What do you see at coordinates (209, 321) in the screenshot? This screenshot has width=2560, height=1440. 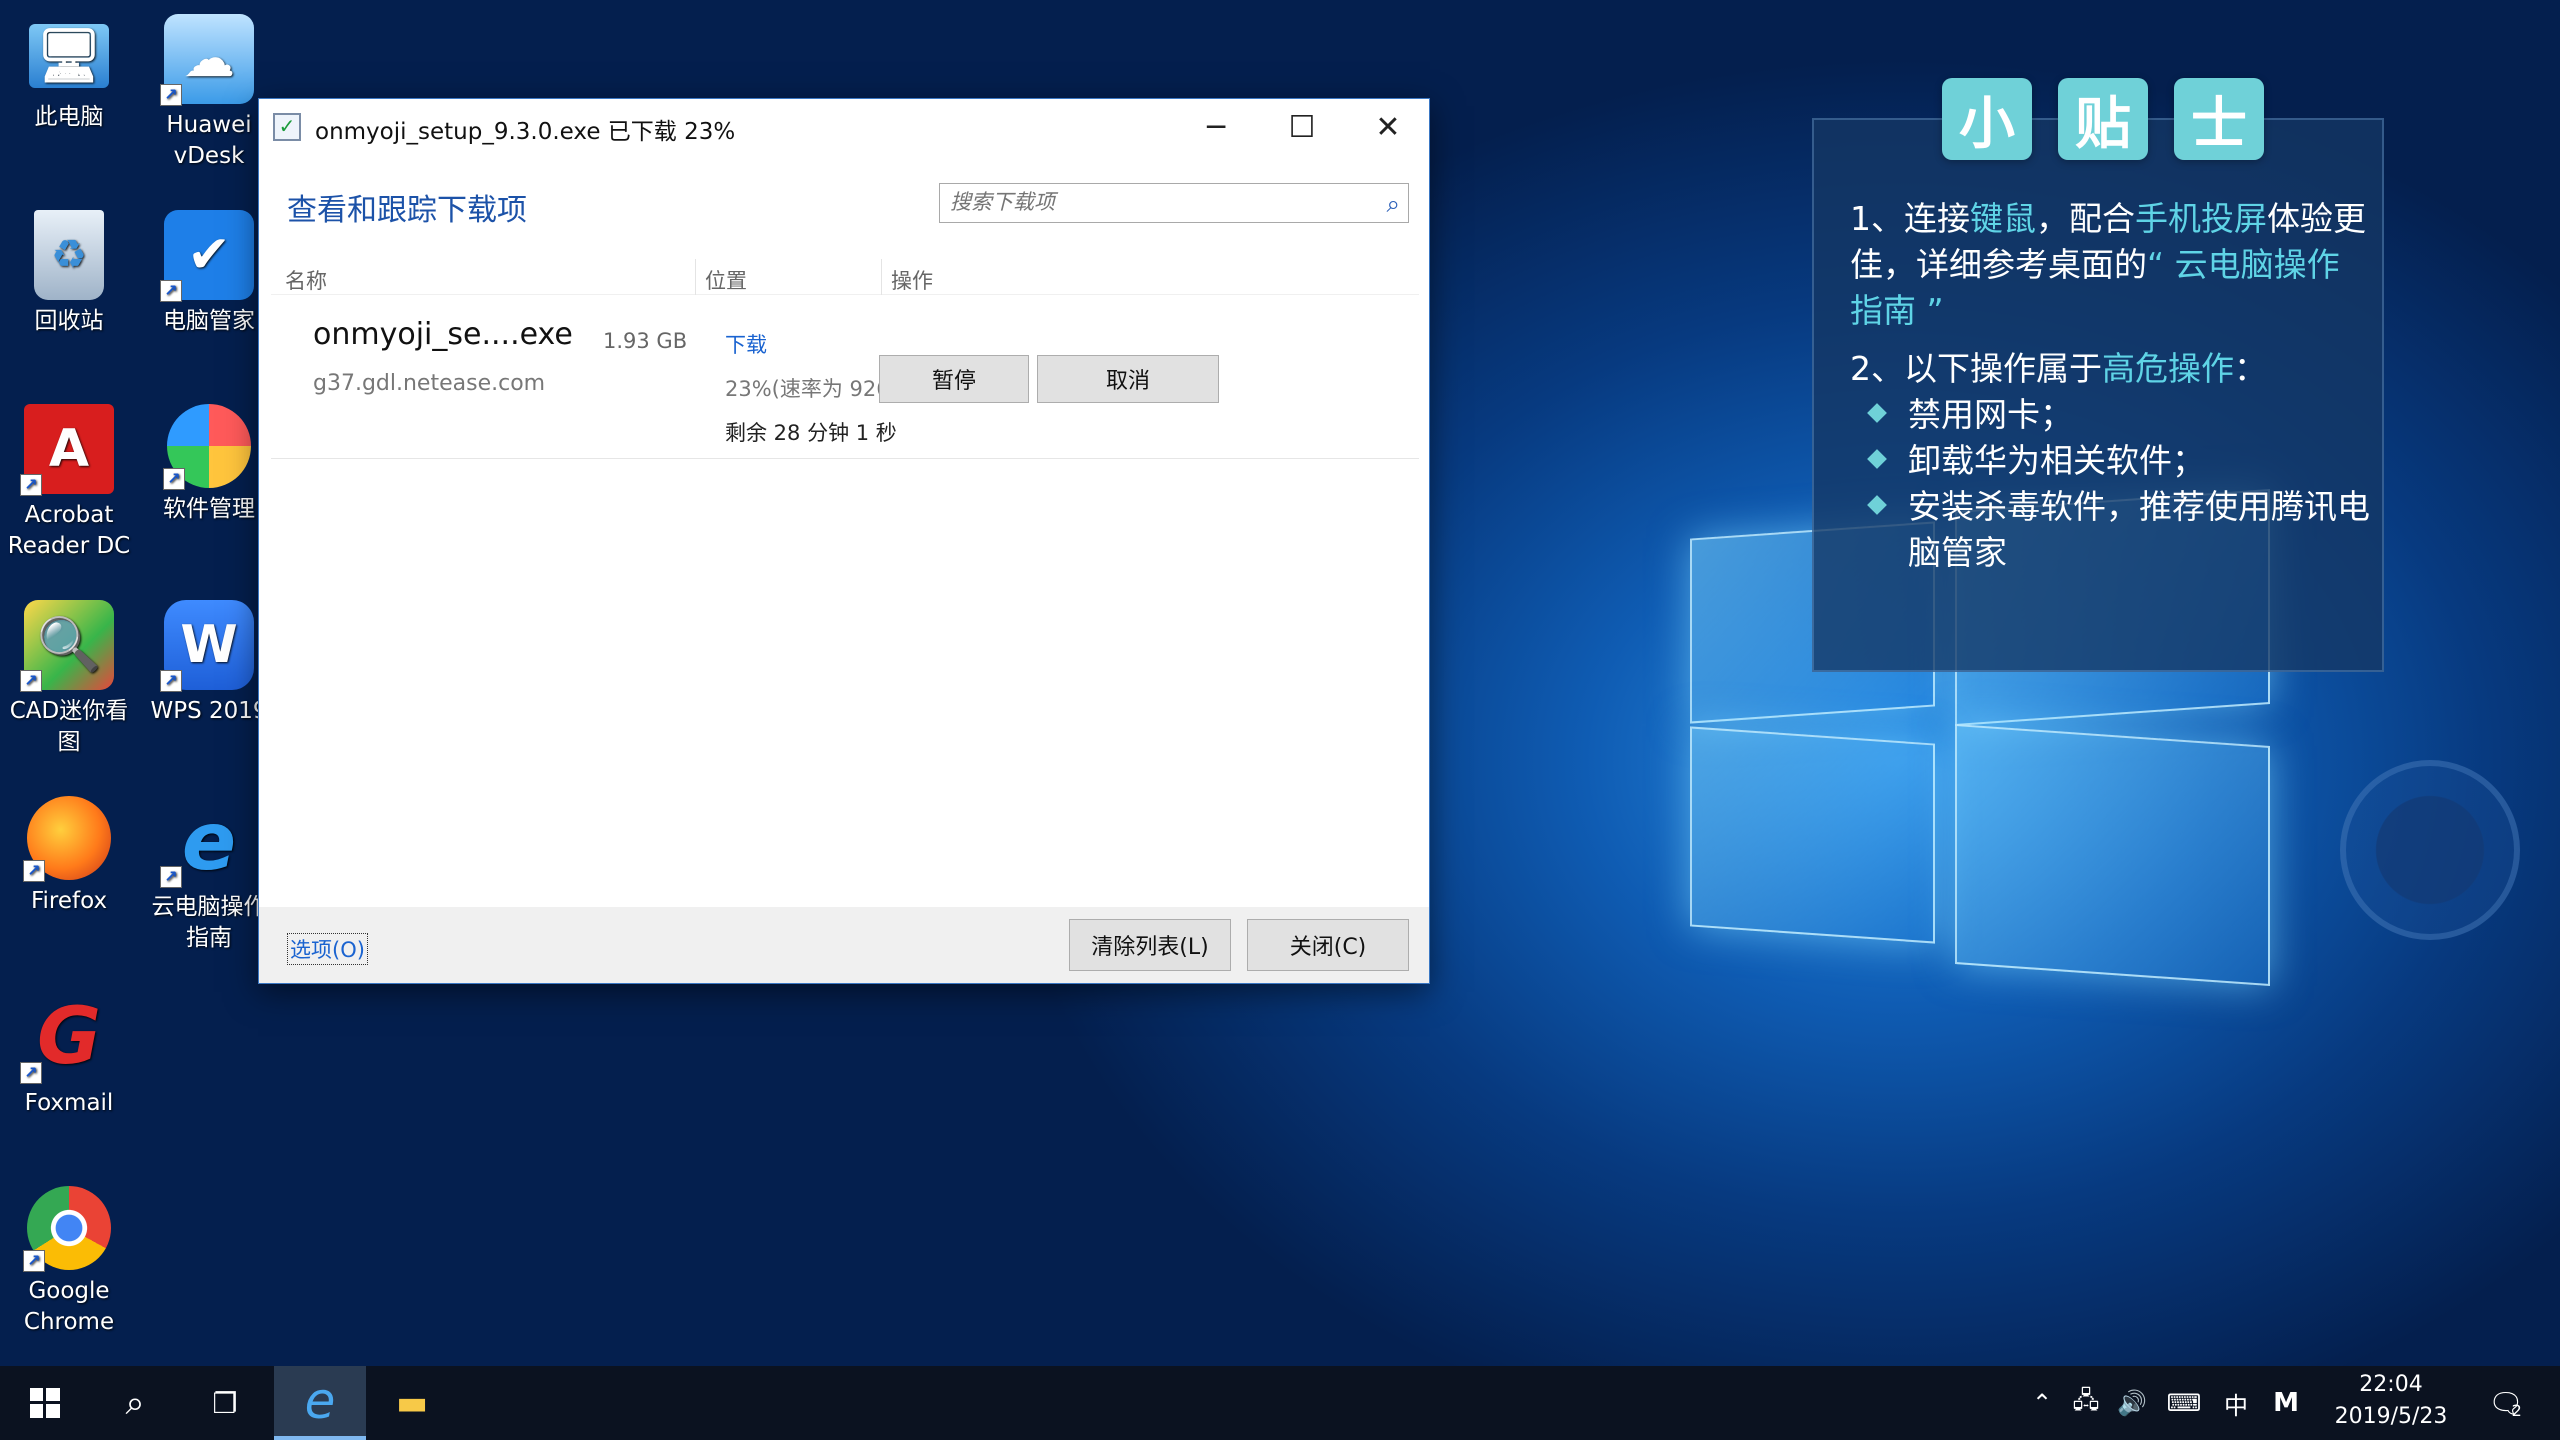 I see `desktop-icon-label: 电脑管家` at bounding box center [209, 321].